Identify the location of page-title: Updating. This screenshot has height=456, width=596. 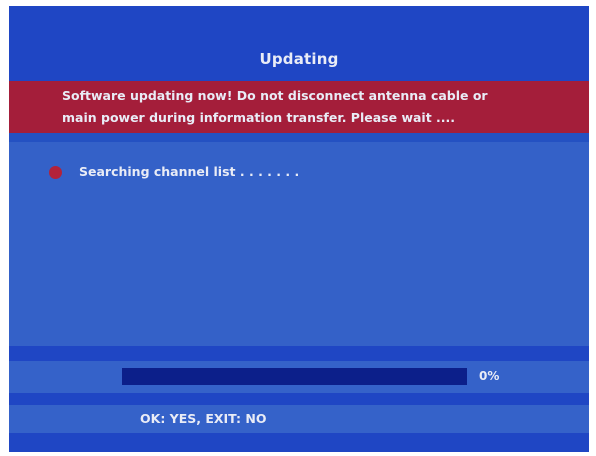
(299, 59).